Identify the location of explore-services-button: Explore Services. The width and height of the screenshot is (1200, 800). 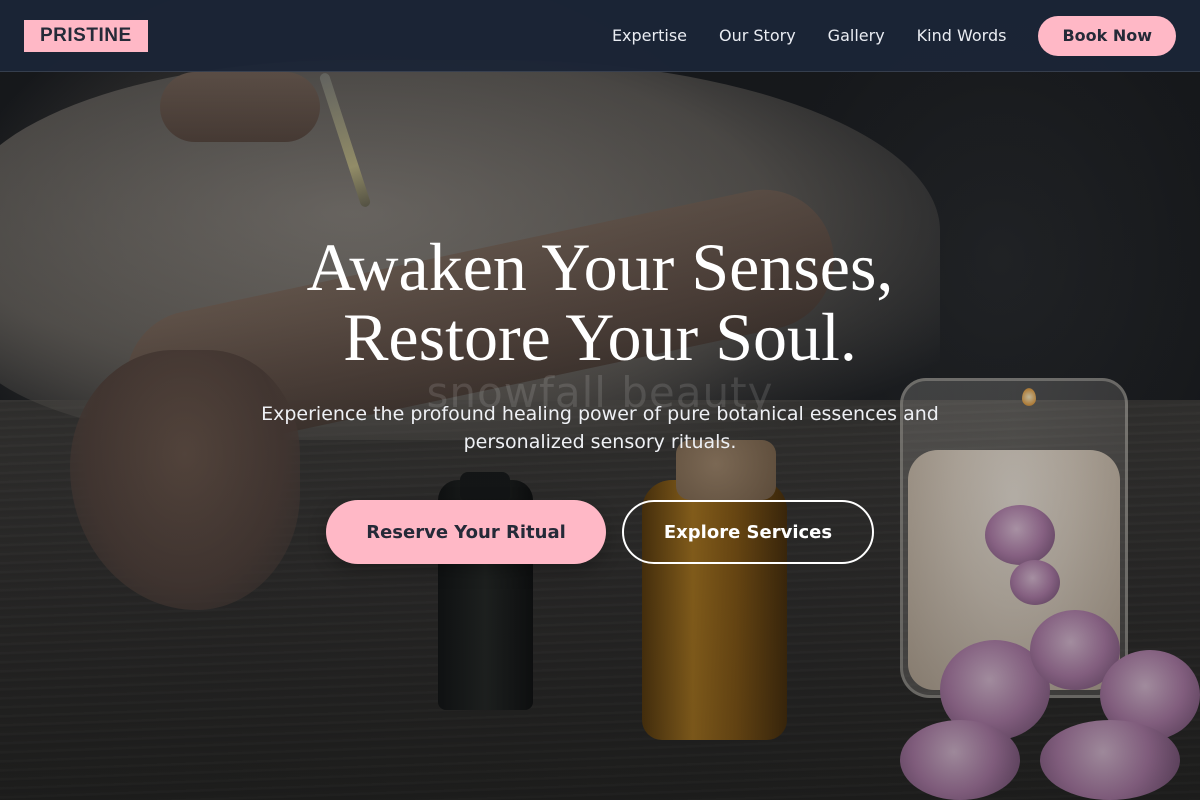
(748, 532).